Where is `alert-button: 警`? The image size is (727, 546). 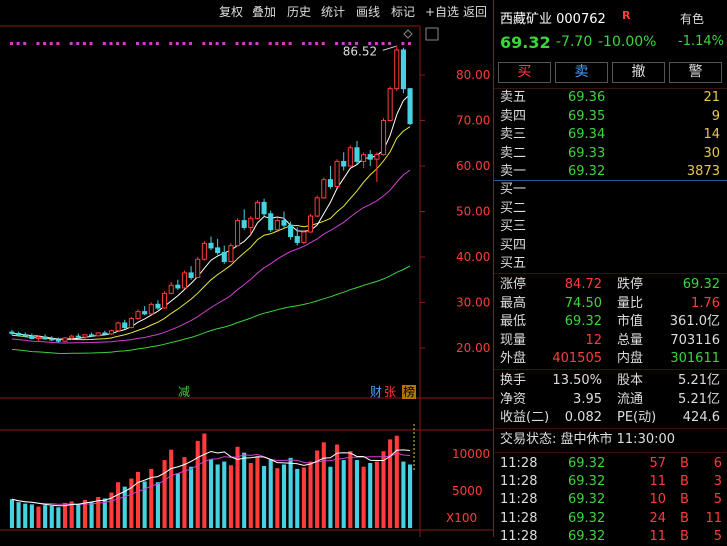
alert-button: 警 is located at coordinates (695, 72).